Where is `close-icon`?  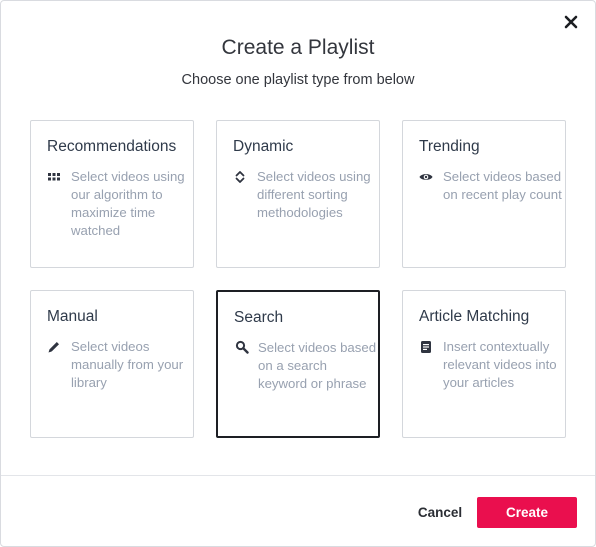 close-icon is located at coordinates (571, 22).